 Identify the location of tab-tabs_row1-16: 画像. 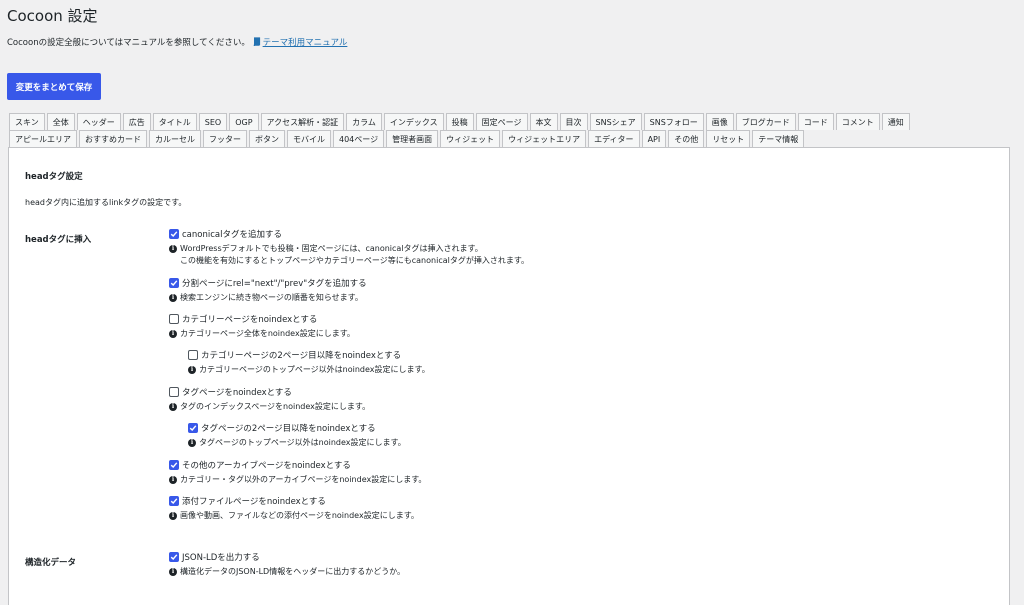
(719, 121).